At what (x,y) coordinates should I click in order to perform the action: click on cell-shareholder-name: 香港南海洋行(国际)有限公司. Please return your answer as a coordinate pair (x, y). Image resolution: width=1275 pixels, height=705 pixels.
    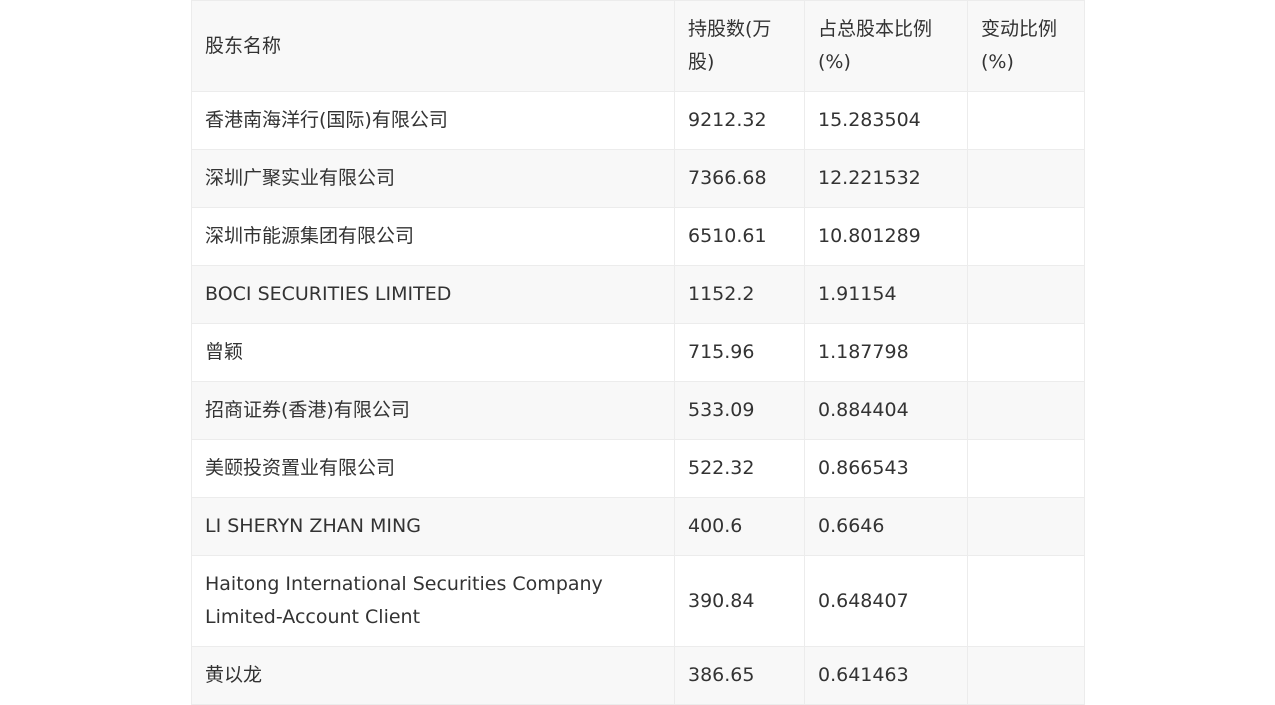
    Looking at the image, I should click on (433, 120).